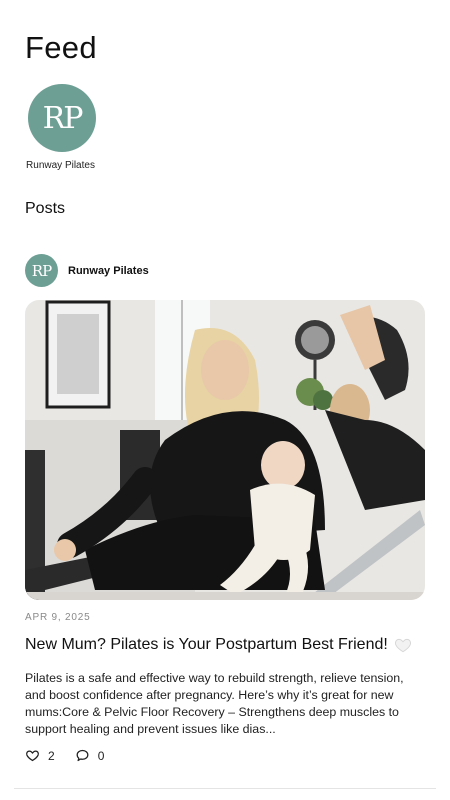 This screenshot has width=450, height=800. I want to click on posts-section-title: Posts, so click(45, 208).